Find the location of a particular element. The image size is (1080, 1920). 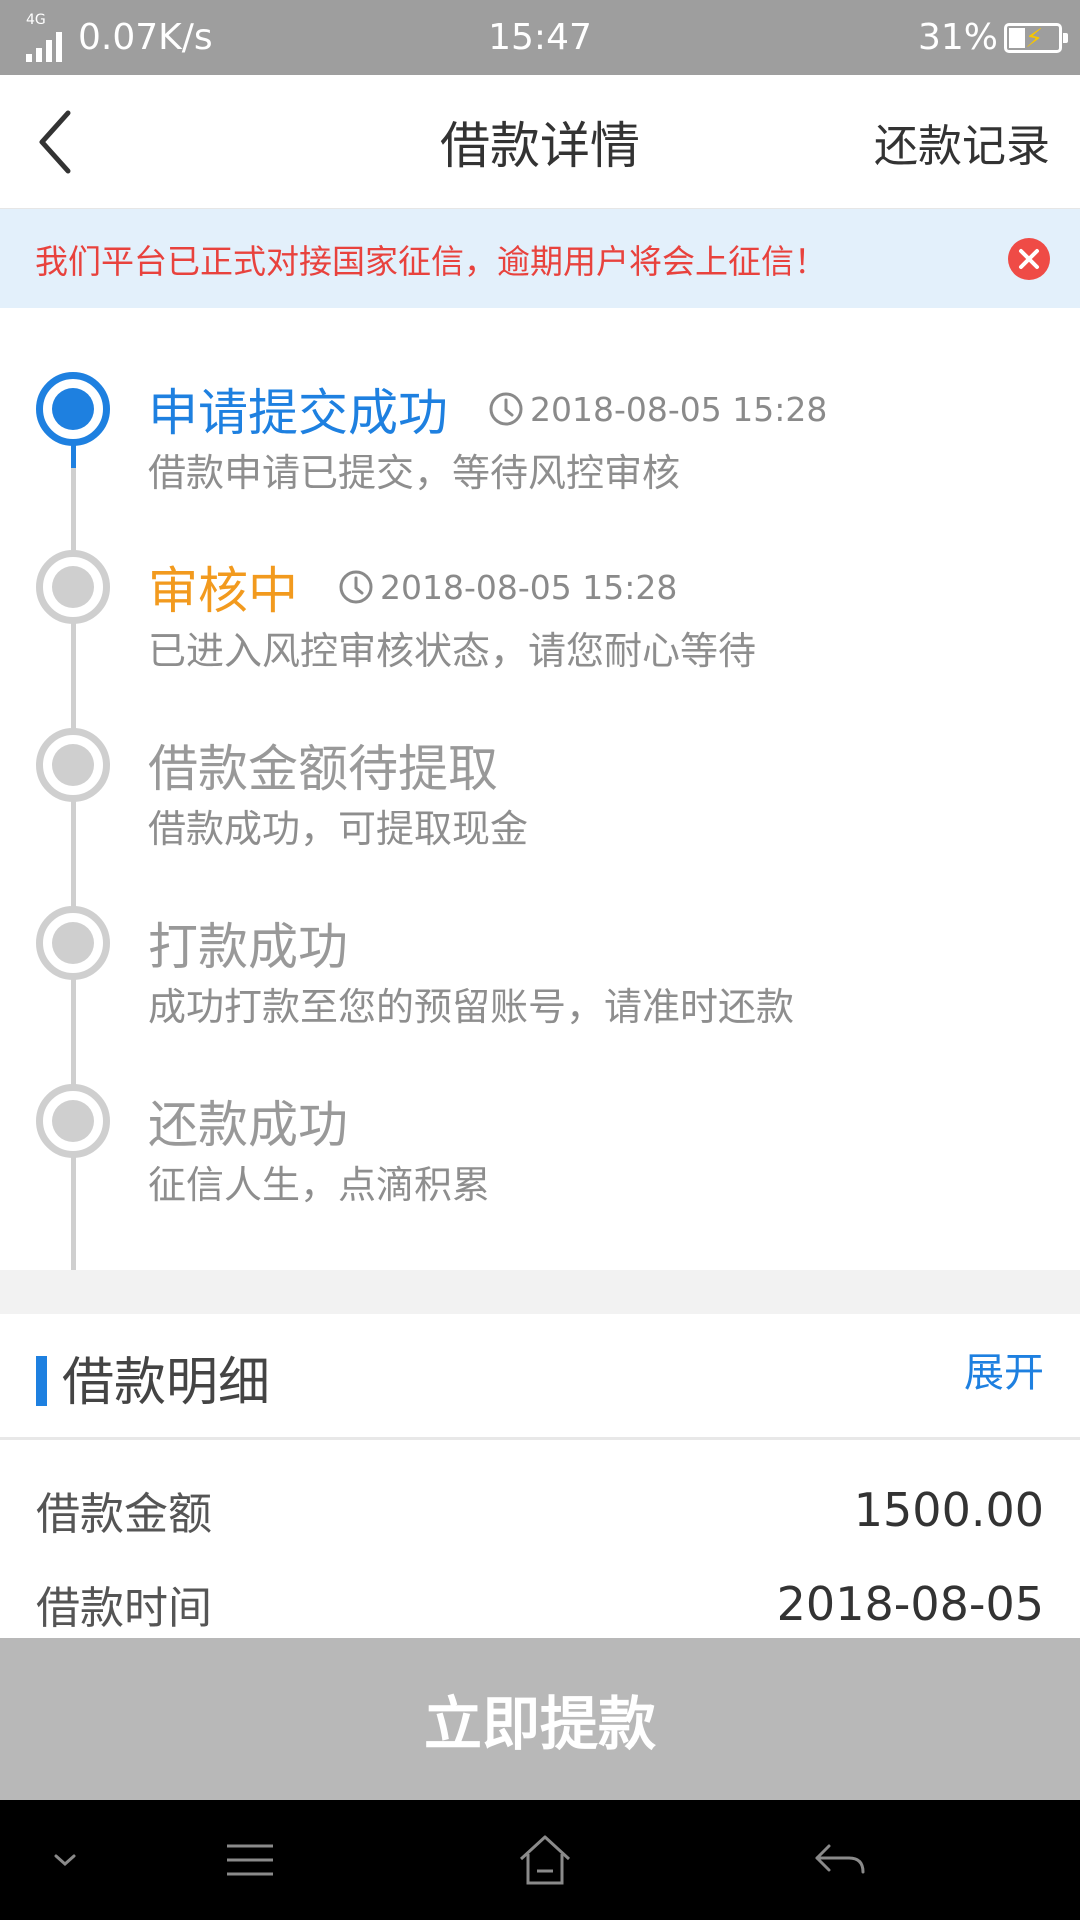

chevron-down-icon is located at coordinates (65, 1860).